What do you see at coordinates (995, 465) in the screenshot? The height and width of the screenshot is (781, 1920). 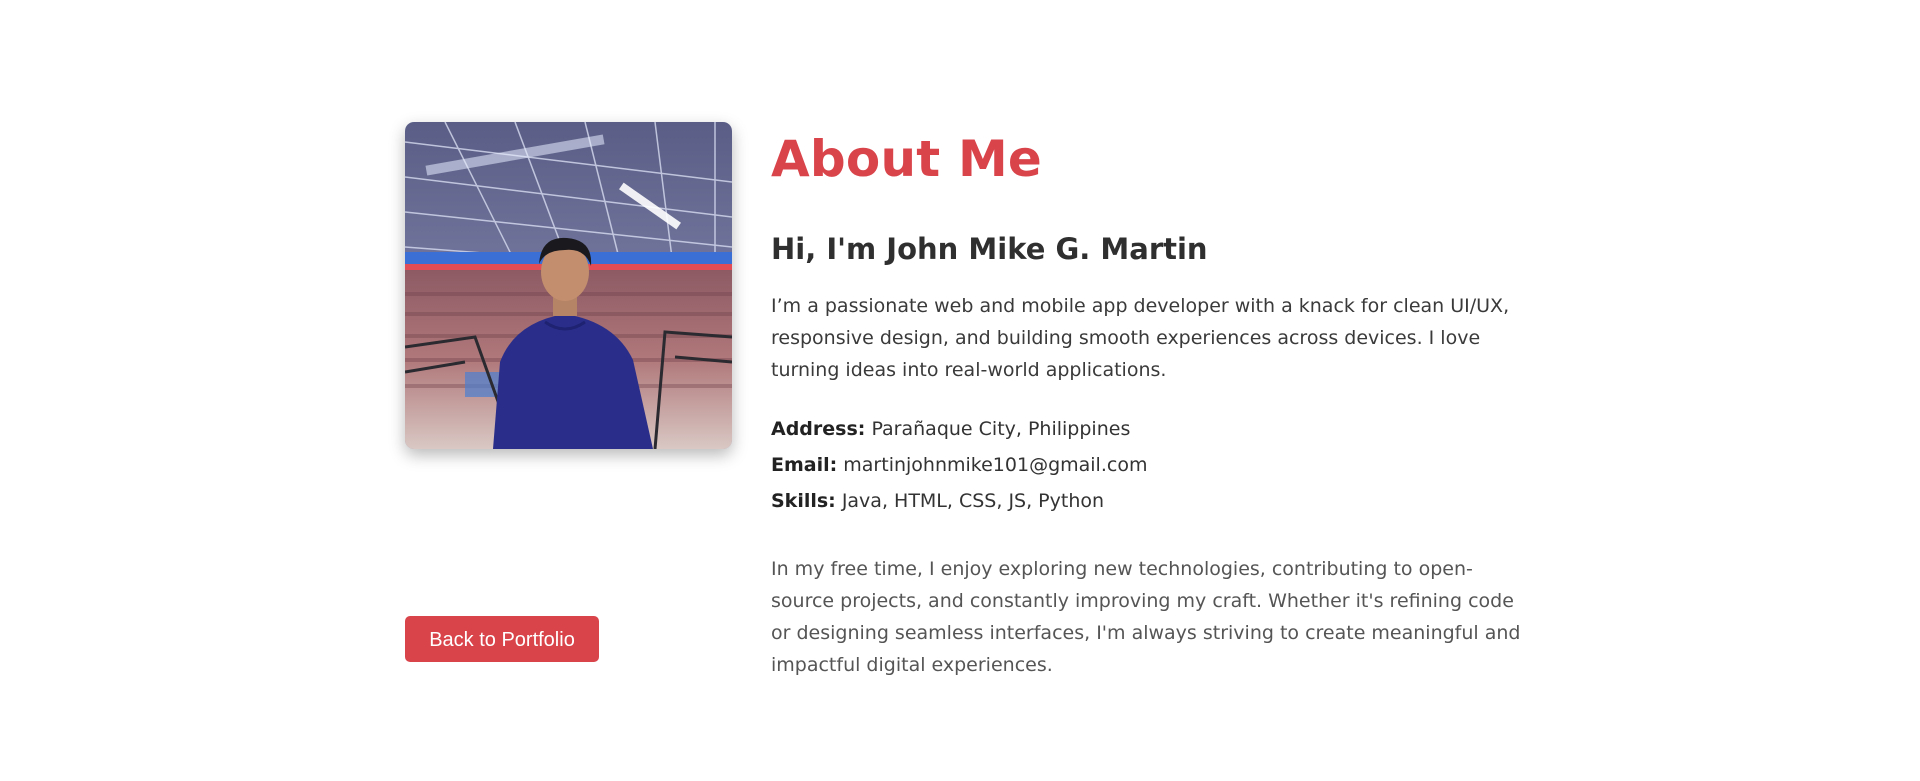 I see `detail-email-value: martinjohnmike101@gmail.com` at bounding box center [995, 465].